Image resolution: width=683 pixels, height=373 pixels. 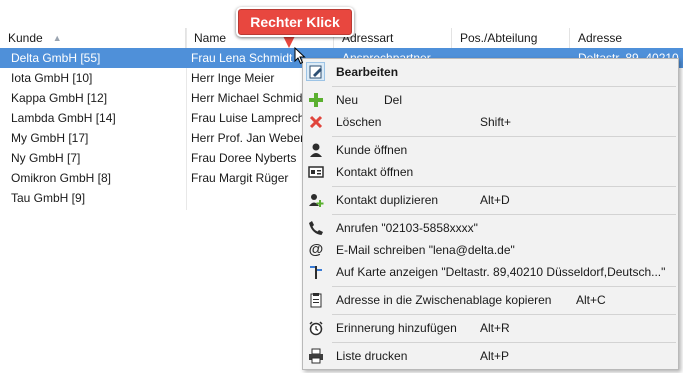 I want to click on cell-kunde: Lambda GmbH [14], so click(x=63, y=118).